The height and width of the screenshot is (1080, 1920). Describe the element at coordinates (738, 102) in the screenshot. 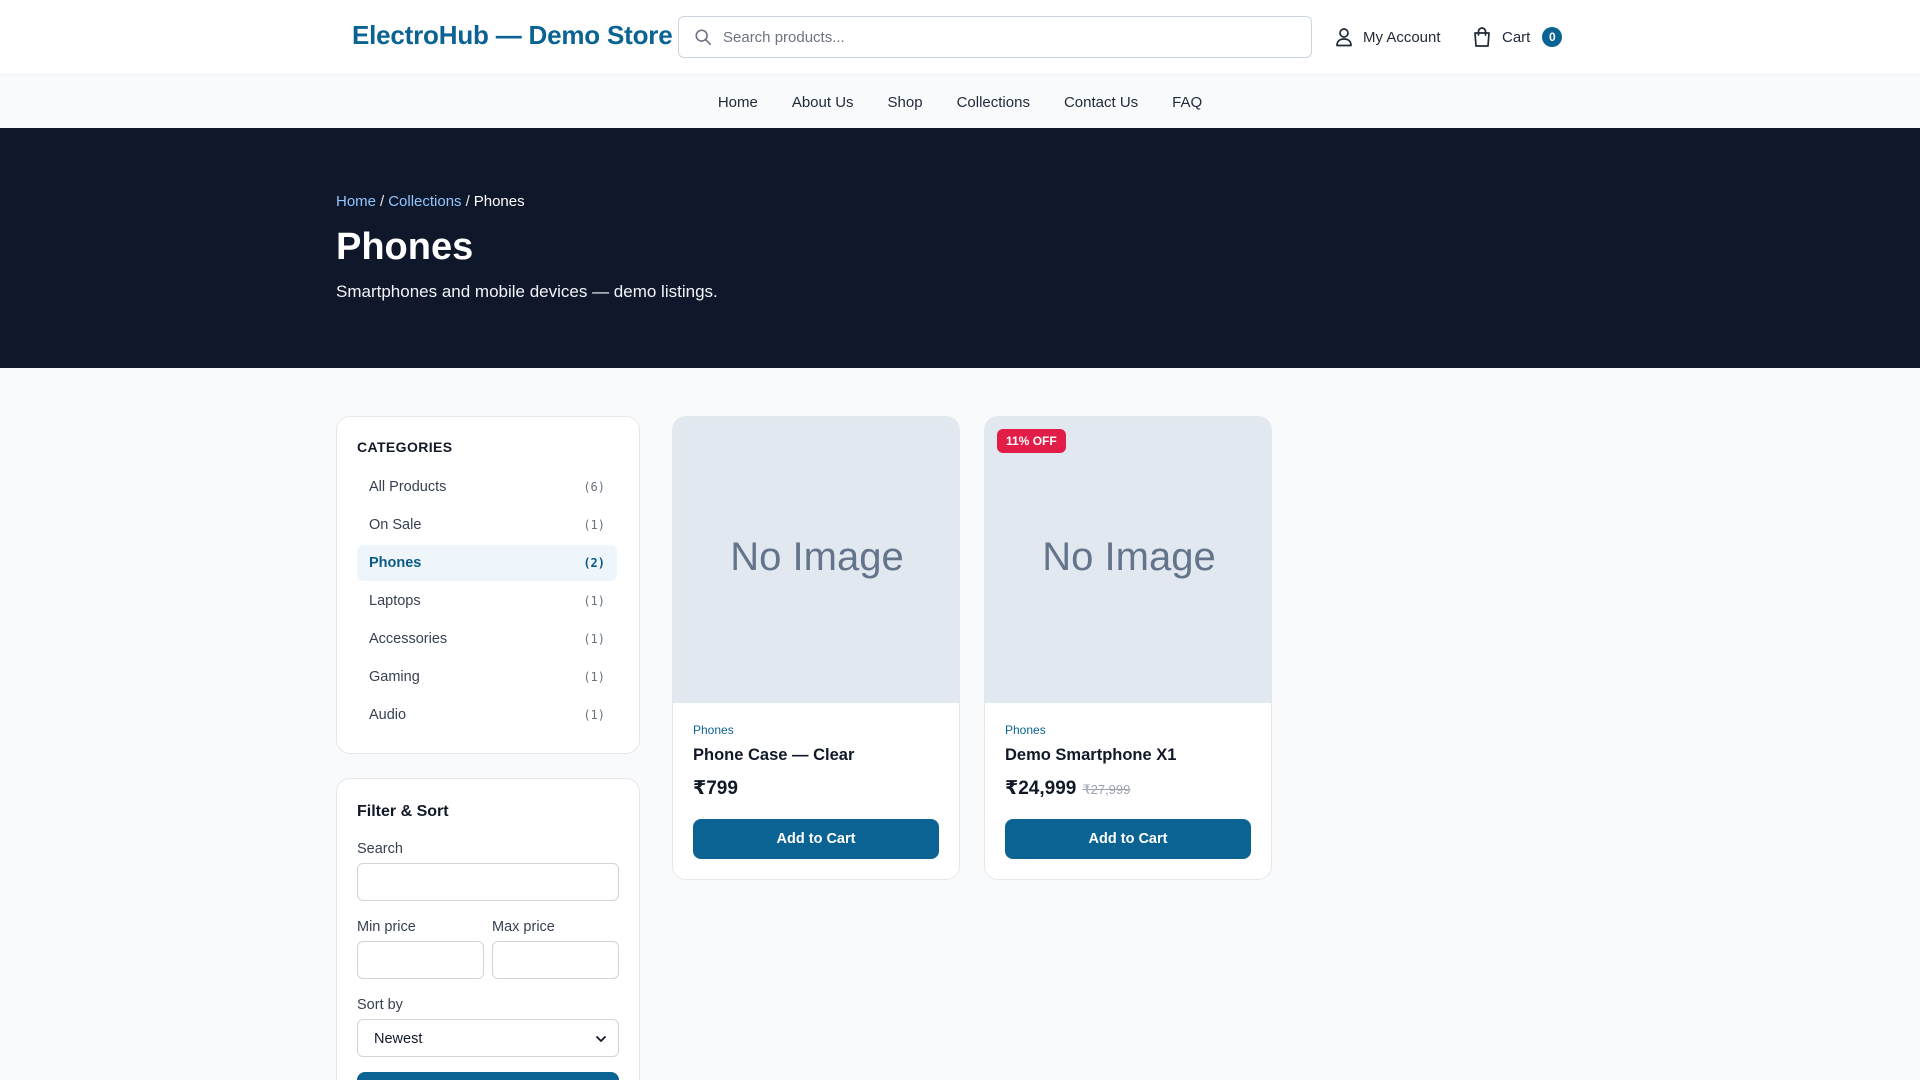

I see `nav-home: Home` at that location.